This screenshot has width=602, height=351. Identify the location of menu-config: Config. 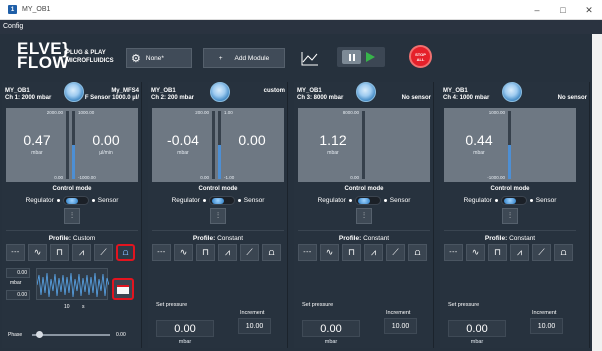
(13, 26).